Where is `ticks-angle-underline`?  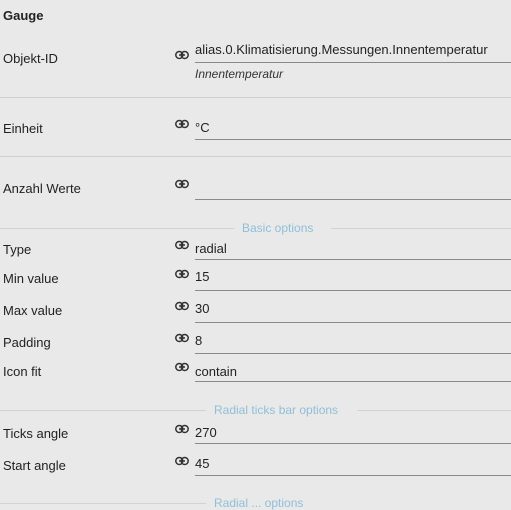
ticks-angle-underline is located at coordinates (353, 443).